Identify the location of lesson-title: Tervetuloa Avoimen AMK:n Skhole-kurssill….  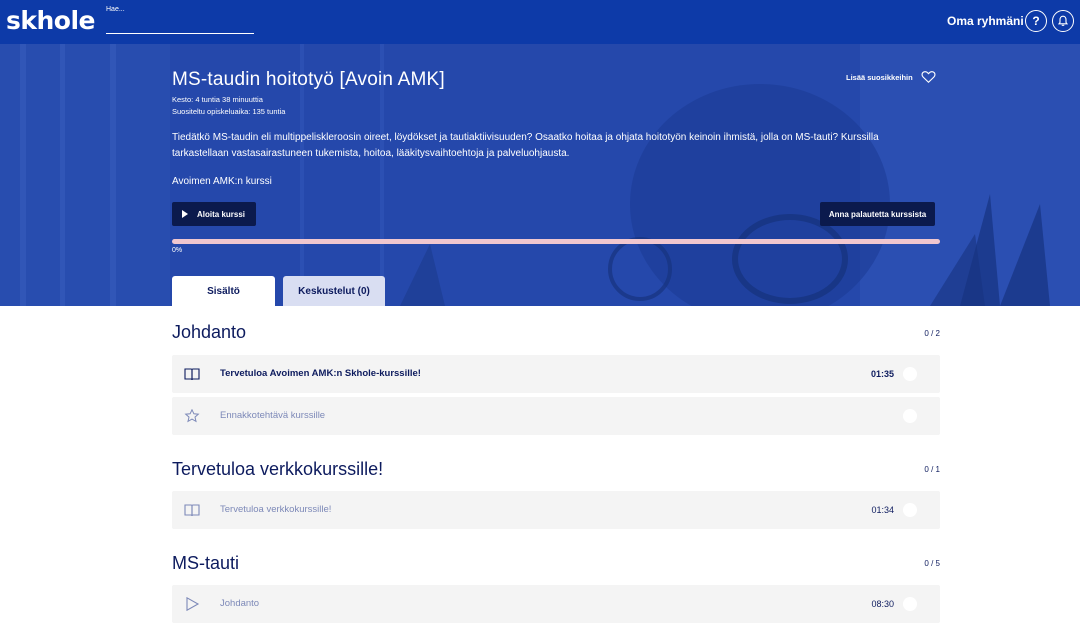
(320, 373).